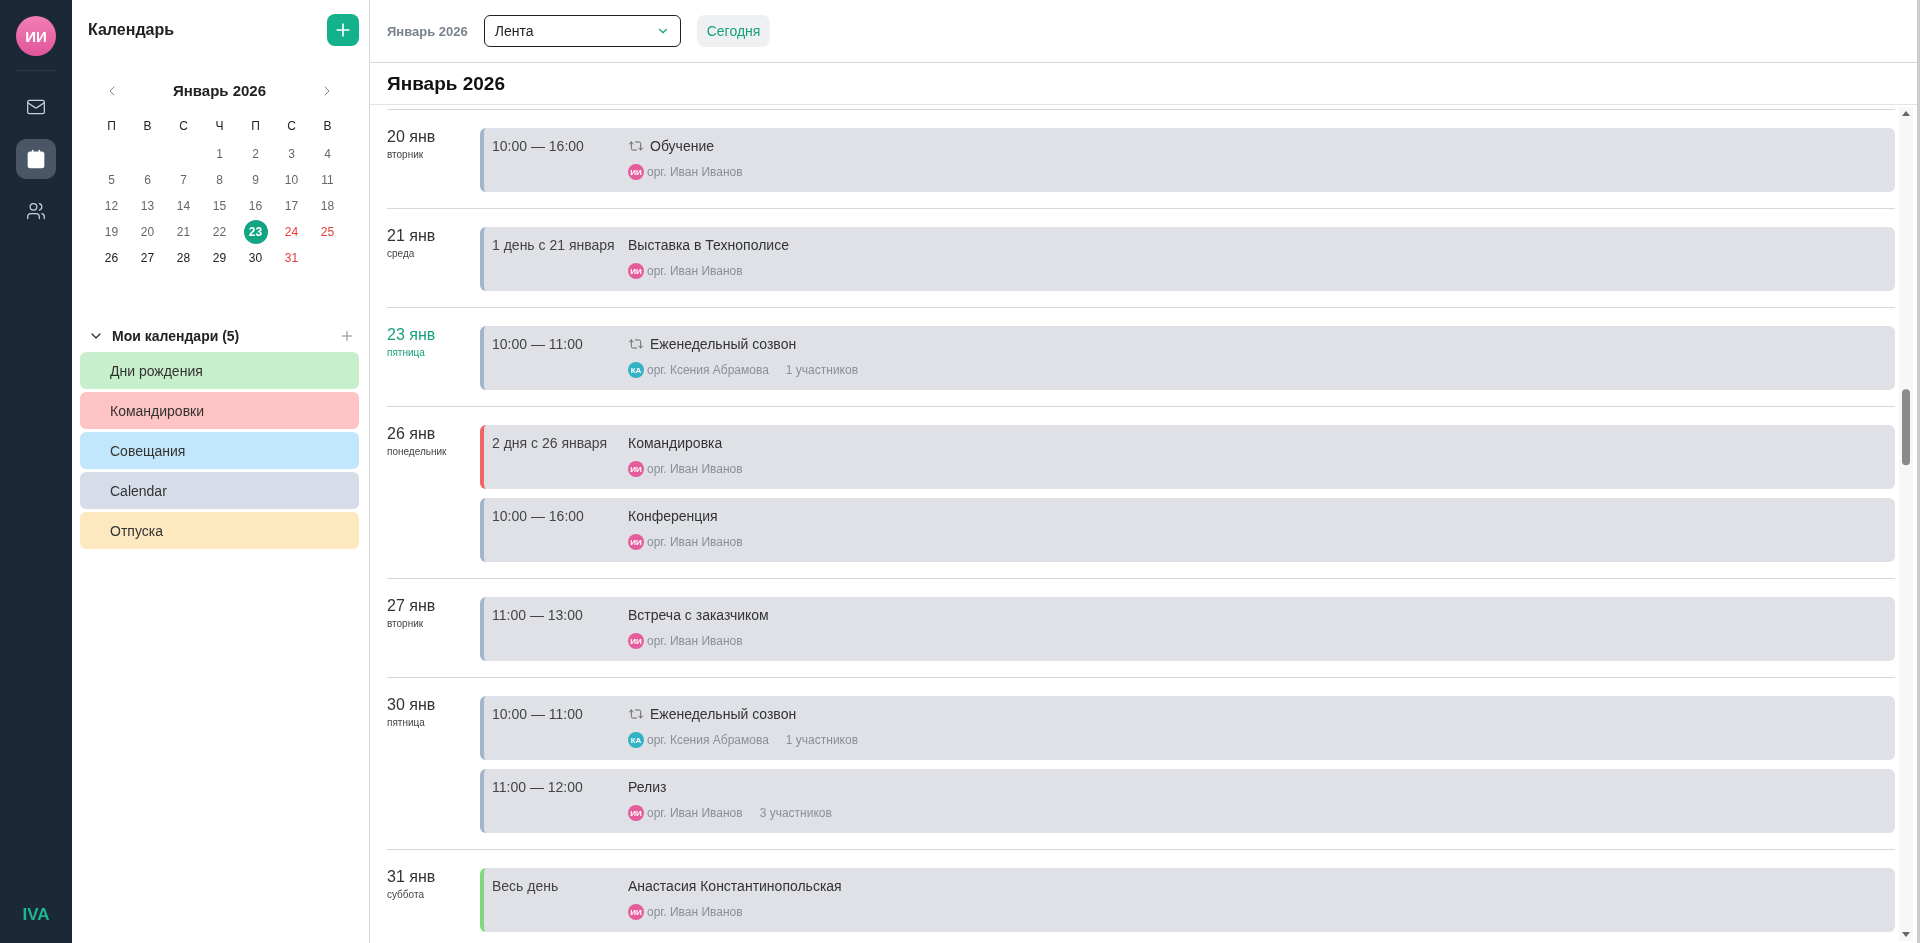 Image resolution: width=1920 pixels, height=943 pixels. What do you see at coordinates (1187, 801) in the screenshot?
I see `event-card: 11:00 — 12:00 Релиз ИИ орг. Иван Иванов 3 участников` at bounding box center [1187, 801].